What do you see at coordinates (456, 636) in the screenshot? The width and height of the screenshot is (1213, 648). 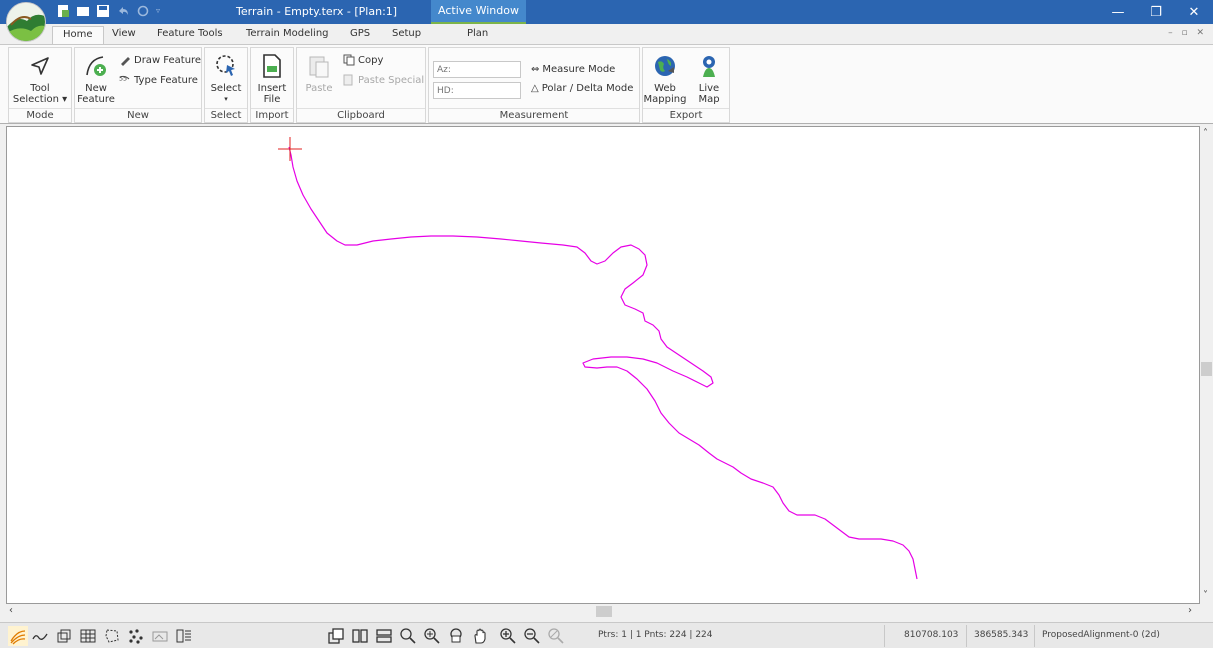 I see `zoom-lock-icon` at bounding box center [456, 636].